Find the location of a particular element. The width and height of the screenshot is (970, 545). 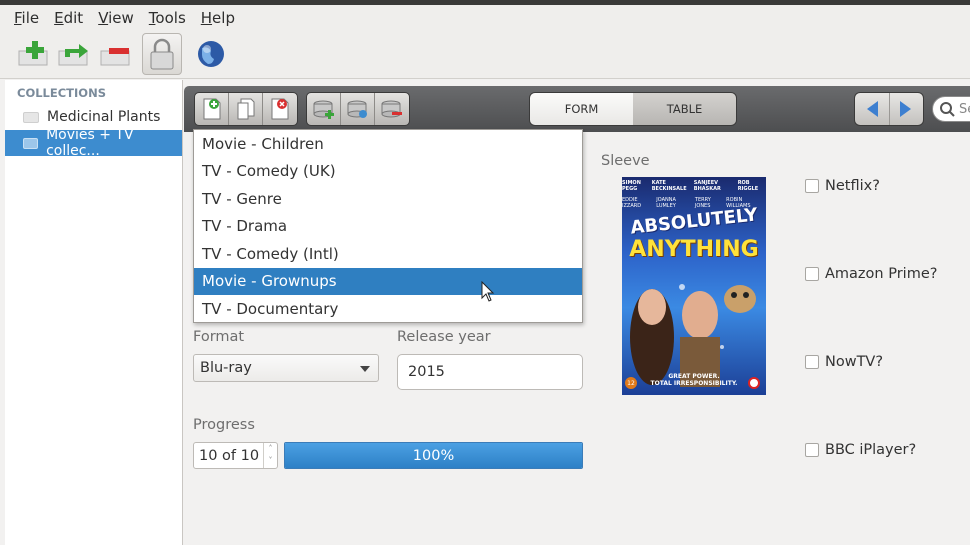

view-switcher: FORM TABLE is located at coordinates (633, 109).